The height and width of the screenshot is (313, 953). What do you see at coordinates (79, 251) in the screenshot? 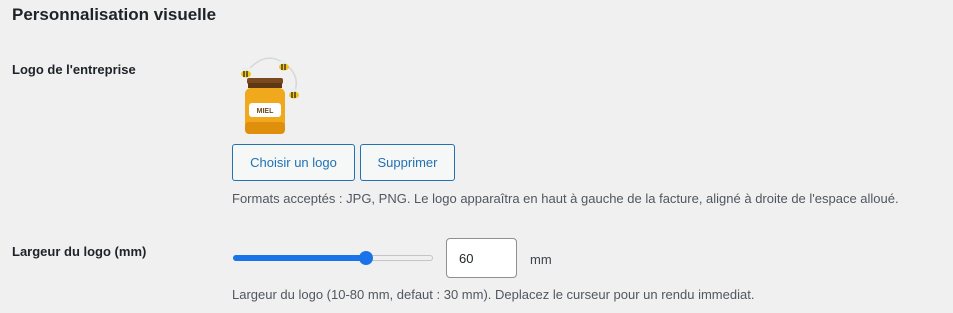
I see `logo-width-label: Largeur du logo (mm)` at bounding box center [79, 251].